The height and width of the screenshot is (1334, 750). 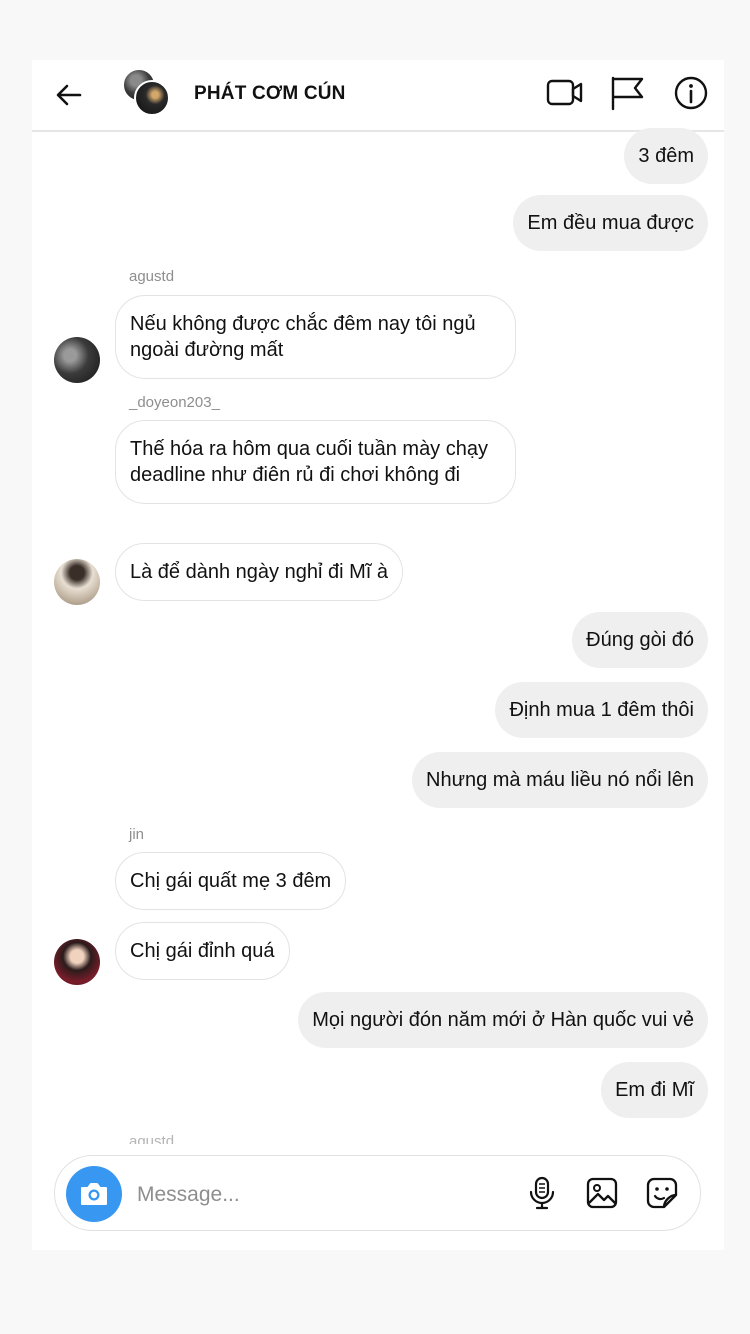 I want to click on message-bubble-outgoing: Em đi Mĩ, so click(x=654, y=1090).